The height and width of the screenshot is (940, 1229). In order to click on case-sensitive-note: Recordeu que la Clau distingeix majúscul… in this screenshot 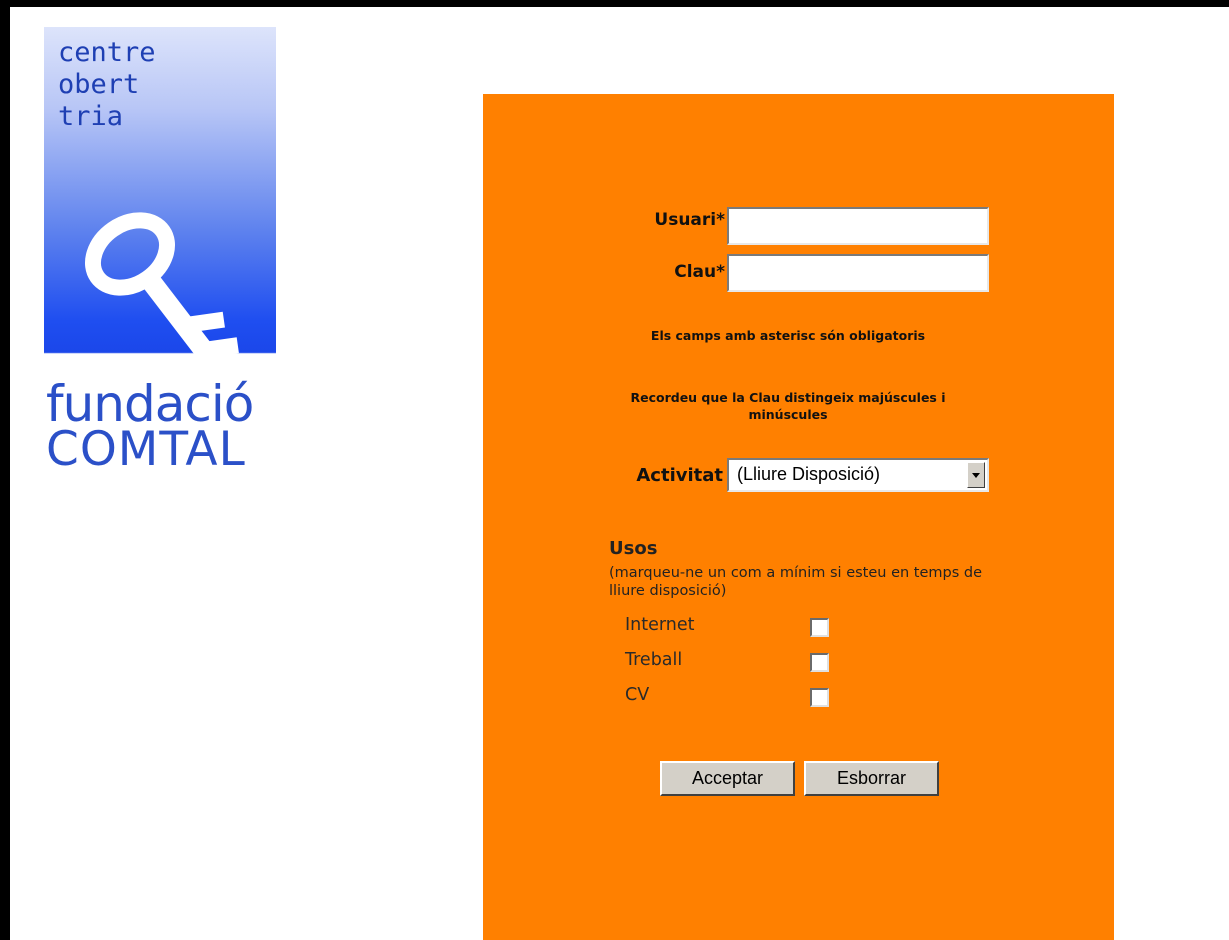, I will do `click(788, 406)`.